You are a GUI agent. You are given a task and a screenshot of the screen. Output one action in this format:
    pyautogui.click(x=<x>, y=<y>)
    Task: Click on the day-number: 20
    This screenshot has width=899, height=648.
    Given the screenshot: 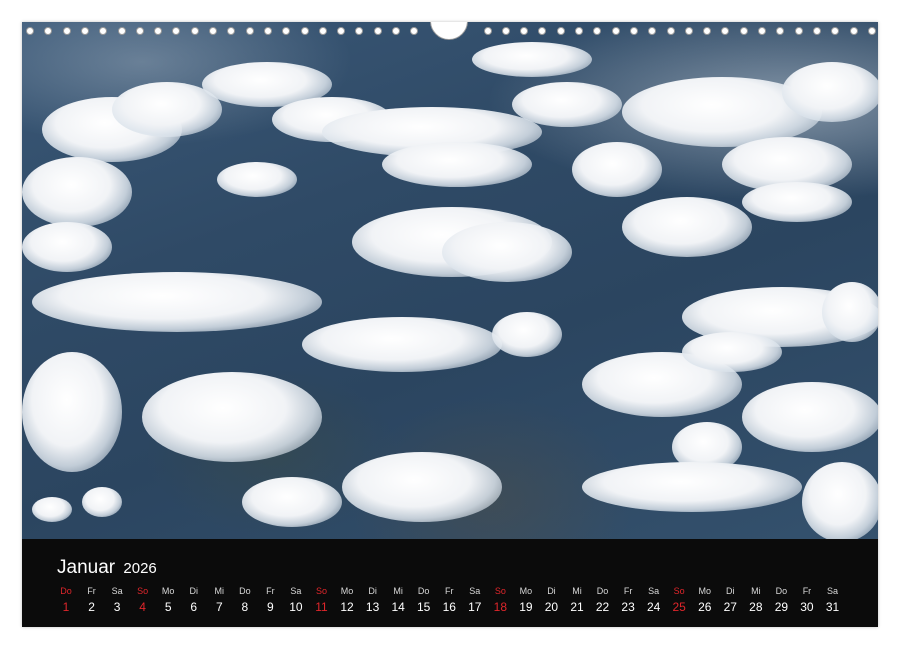 What is the action you would take?
    pyautogui.click(x=551, y=607)
    